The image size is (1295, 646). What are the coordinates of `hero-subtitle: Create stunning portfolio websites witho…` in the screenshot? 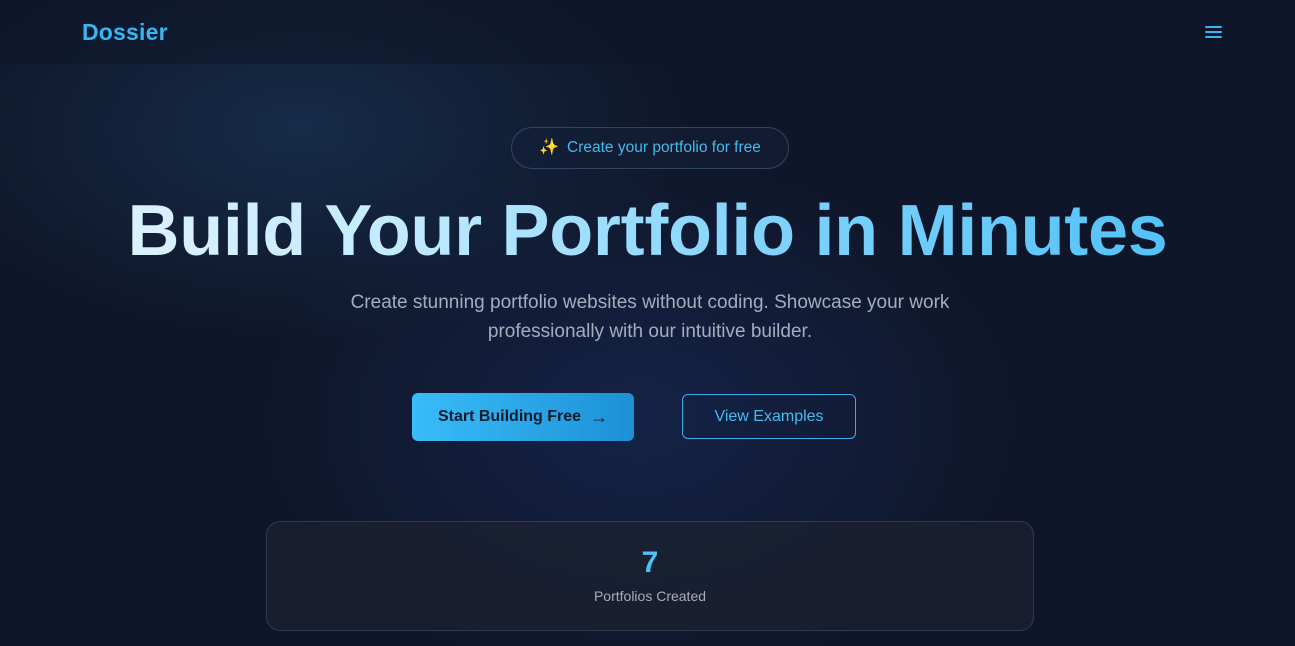 It's located at (650, 317).